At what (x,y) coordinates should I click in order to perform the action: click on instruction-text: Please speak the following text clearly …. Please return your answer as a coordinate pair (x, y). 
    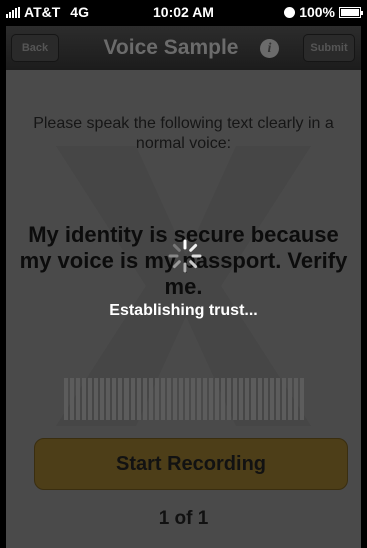
    Looking at the image, I should click on (183, 133).